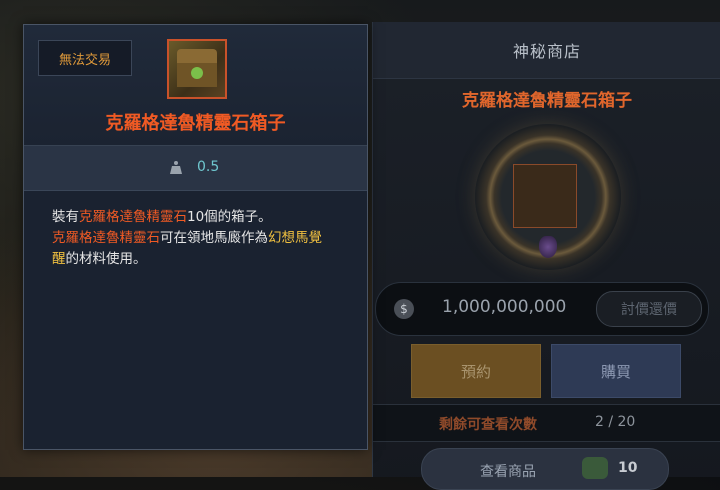 The image size is (720, 490). What do you see at coordinates (595, 468) in the screenshot?
I see `green-gem-icon` at bounding box center [595, 468].